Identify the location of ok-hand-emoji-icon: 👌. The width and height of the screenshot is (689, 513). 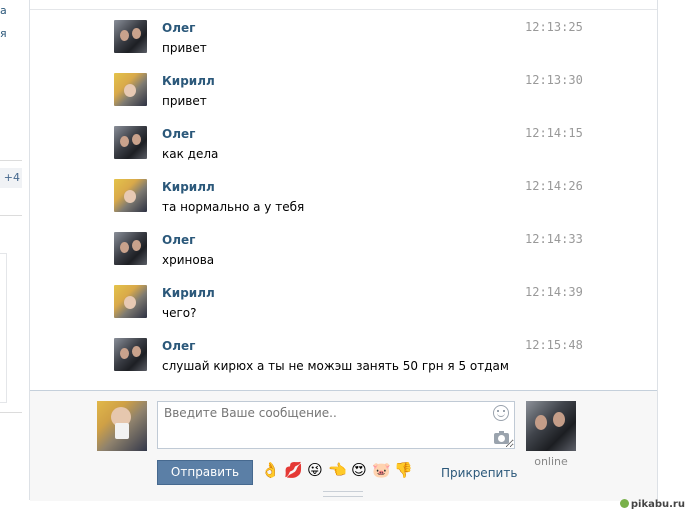
(270, 470).